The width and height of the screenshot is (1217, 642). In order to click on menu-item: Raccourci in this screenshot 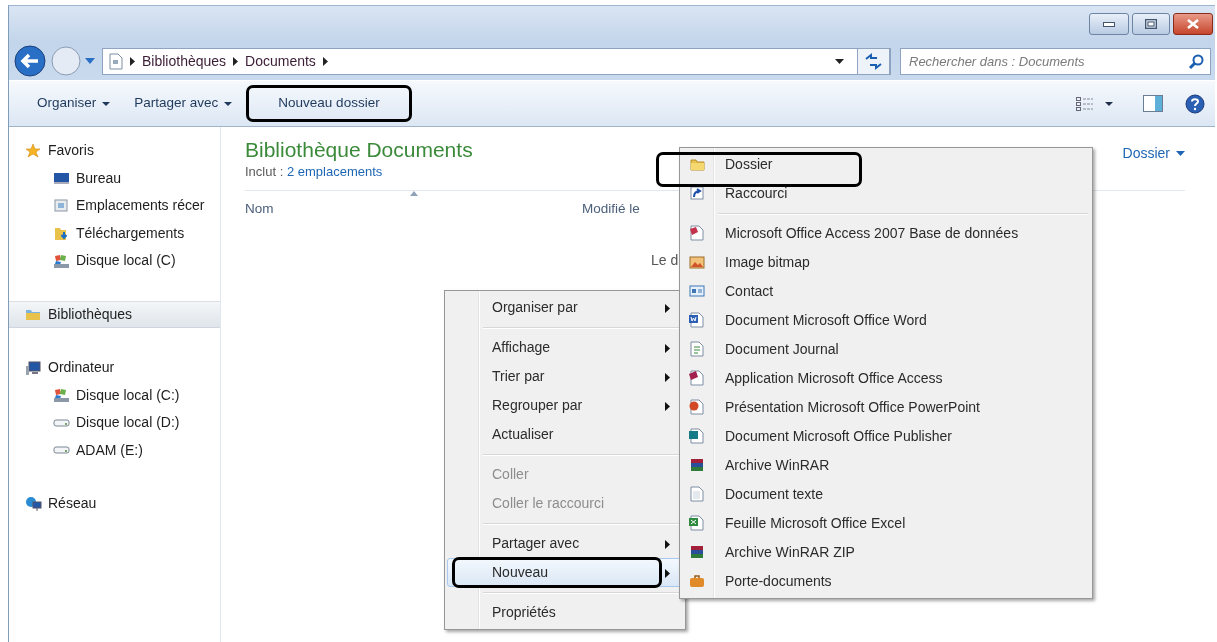, I will do `click(886, 193)`.